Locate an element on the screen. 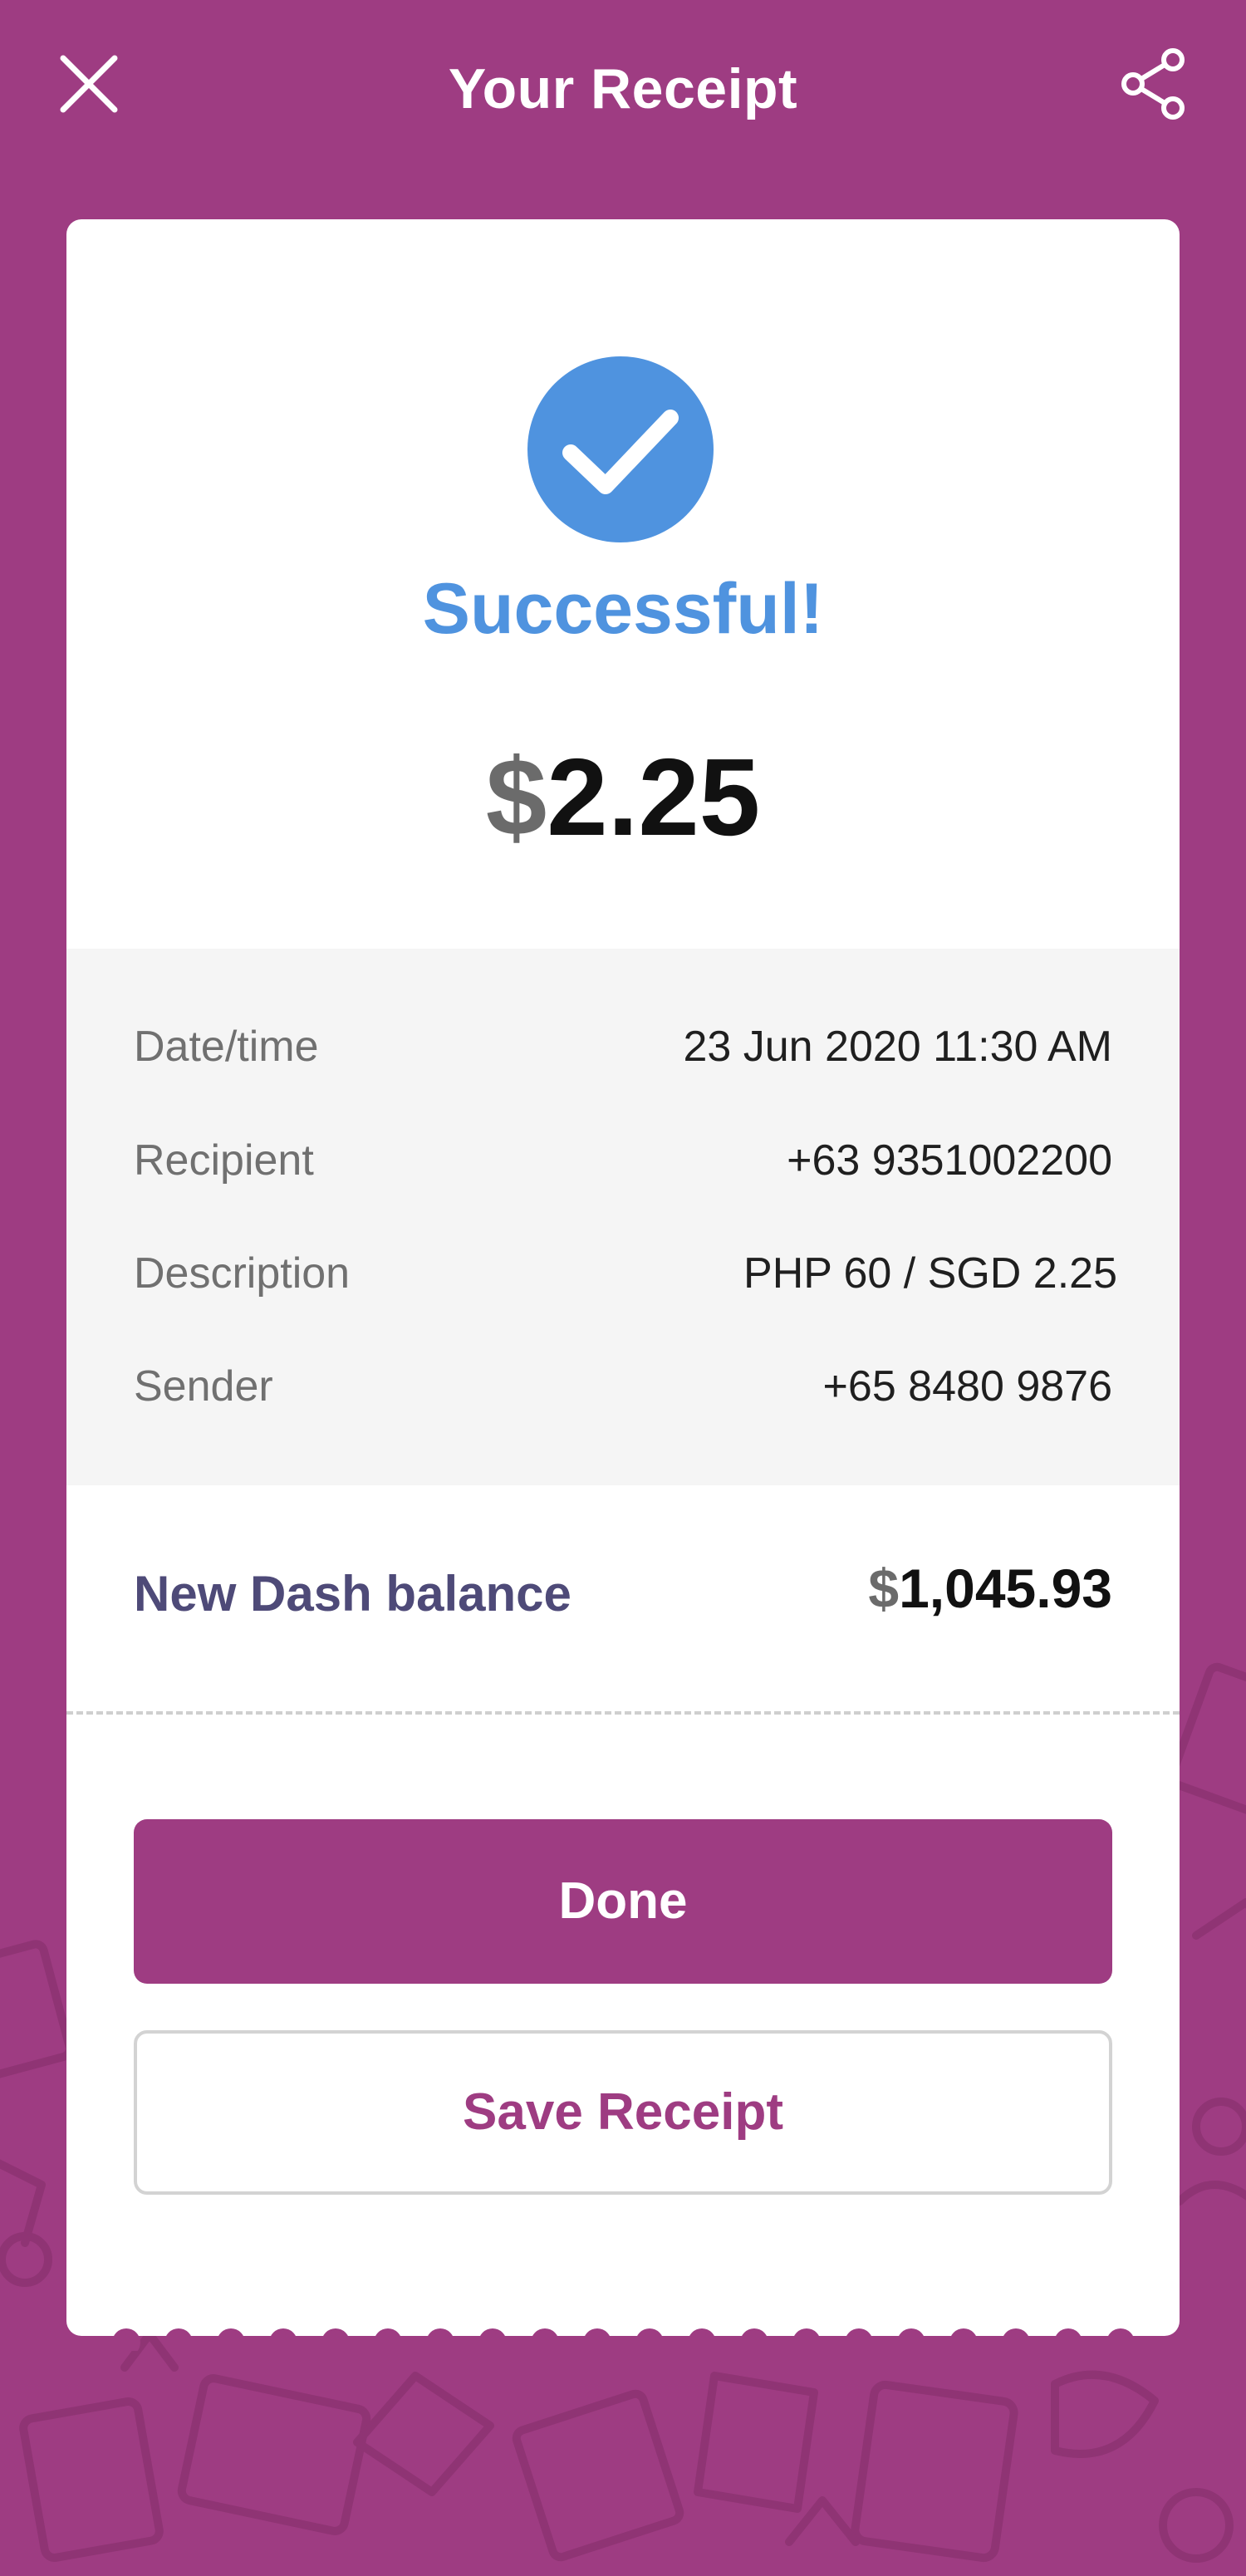 The height and width of the screenshot is (2576, 1246). save-receipt-button: Save Receipt is located at coordinates (623, 2112).